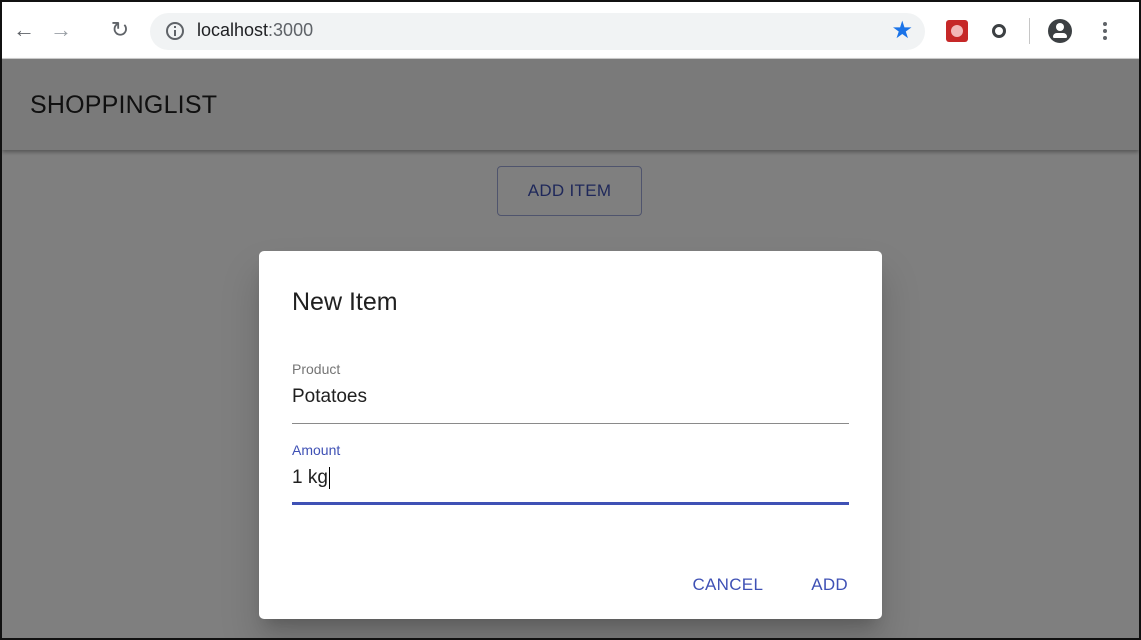  What do you see at coordinates (770, 585) in the screenshot?
I see `dialog-actions: CANCEL ADD` at bounding box center [770, 585].